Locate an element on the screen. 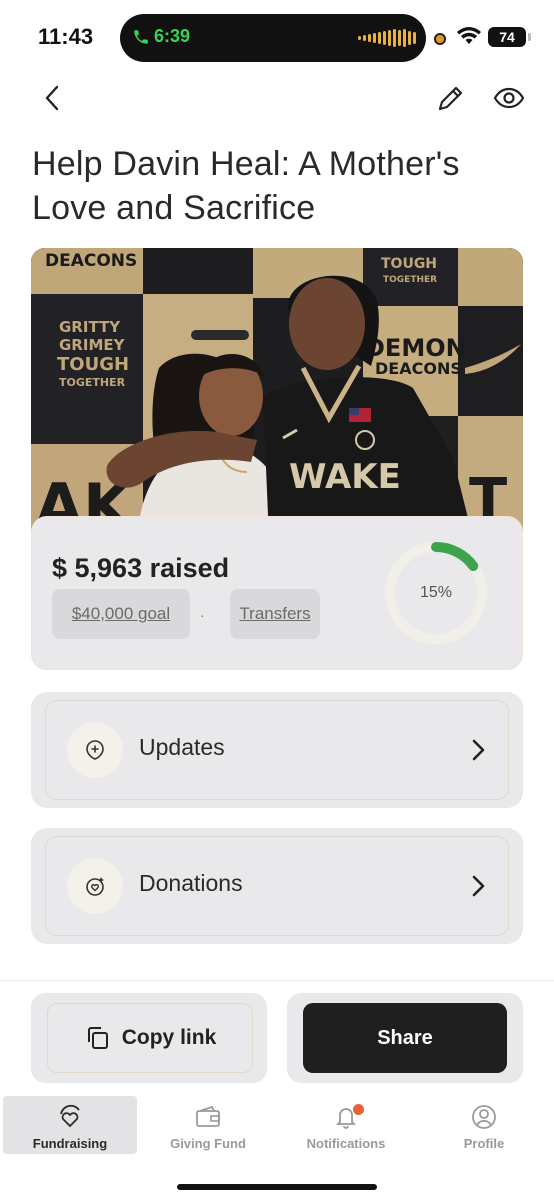 Image resolution: width=554 pixels, height=1200 pixels. updates-card: Updates is located at coordinates (277, 750).